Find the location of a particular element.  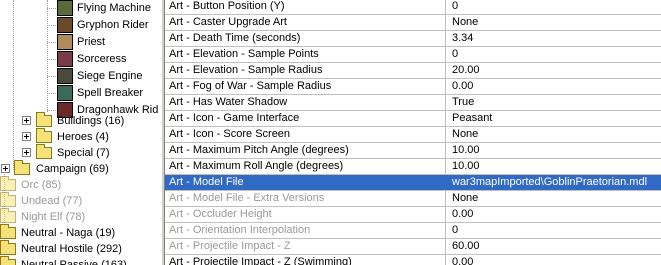

property-row: Art - Caster Upgrade Art None is located at coordinates (413, 23).